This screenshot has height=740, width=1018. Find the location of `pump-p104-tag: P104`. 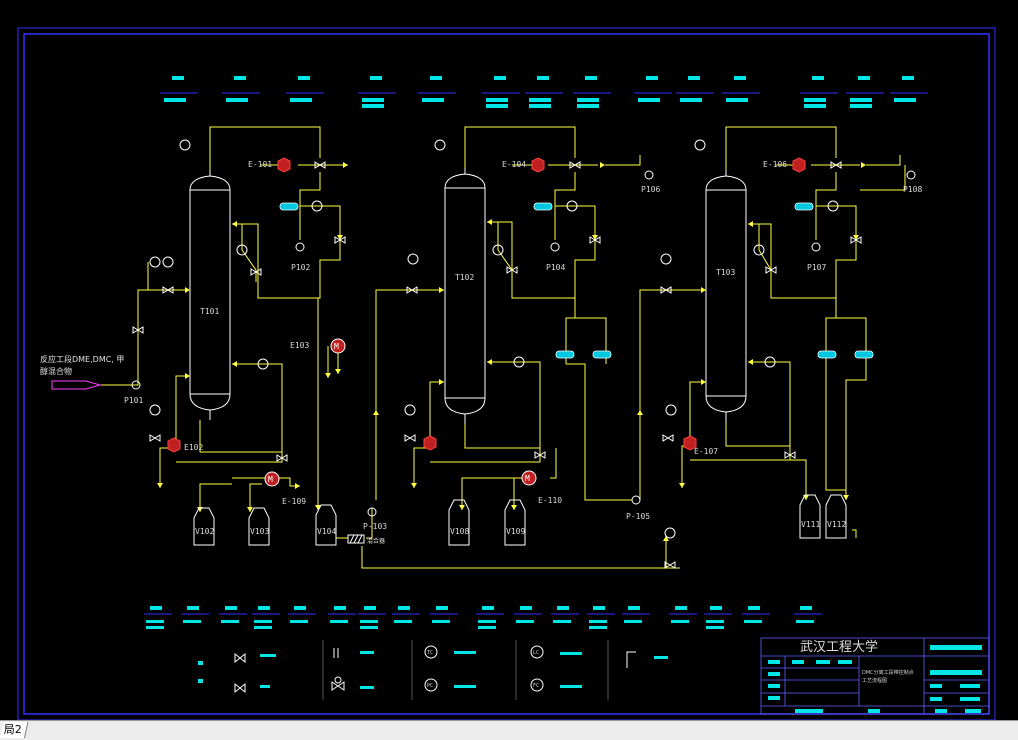

pump-p104-tag: P104 is located at coordinates (555, 267).